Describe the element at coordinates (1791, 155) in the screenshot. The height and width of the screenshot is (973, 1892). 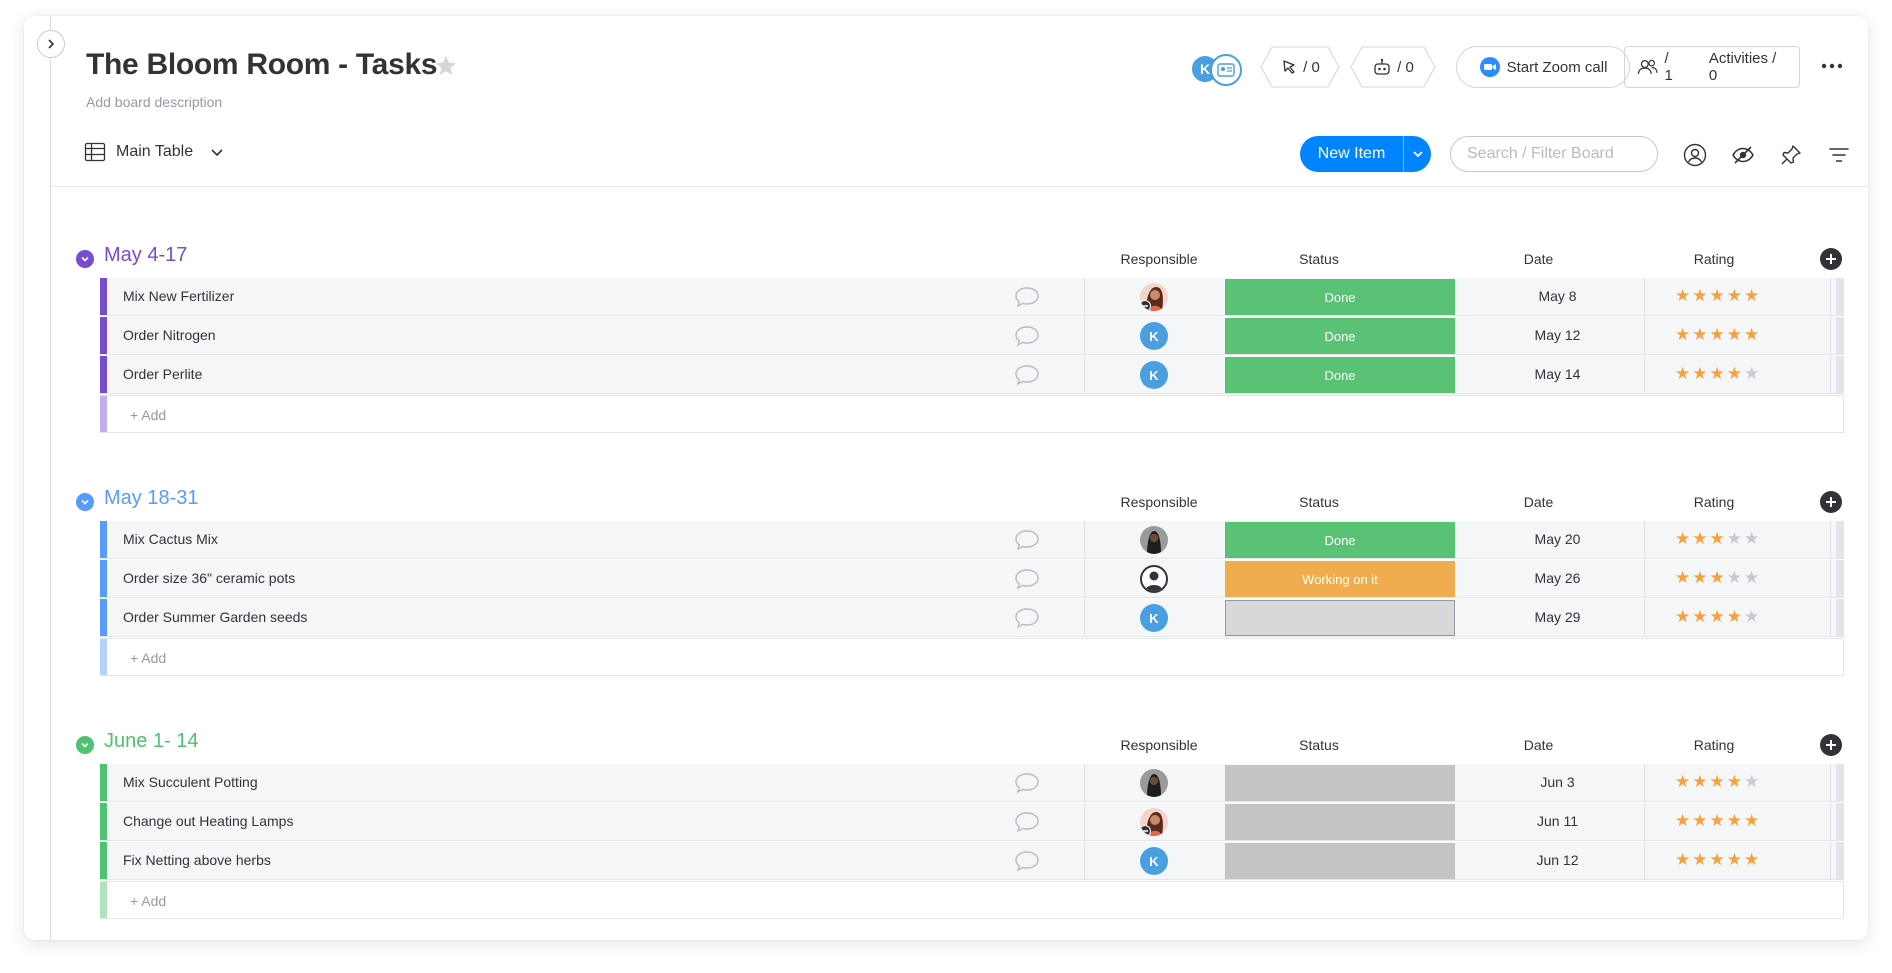
I see `pin-button` at that location.